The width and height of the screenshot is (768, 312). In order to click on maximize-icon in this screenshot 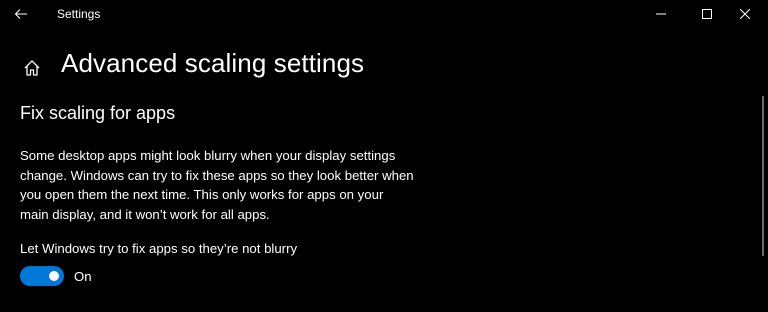, I will do `click(707, 14)`.